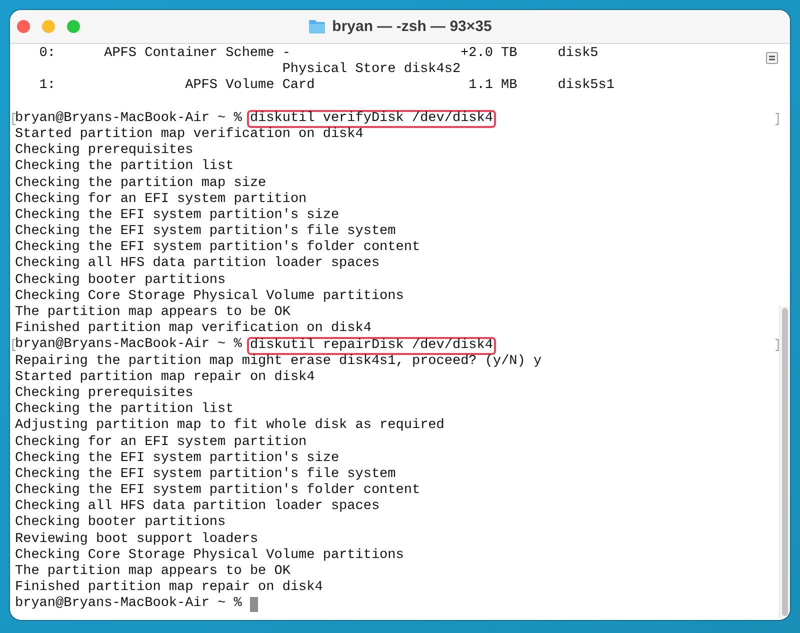 The width and height of the screenshot is (800, 633). What do you see at coordinates (586, 86) in the screenshot?
I see `table-cell: disk5s1` at bounding box center [586, 86].